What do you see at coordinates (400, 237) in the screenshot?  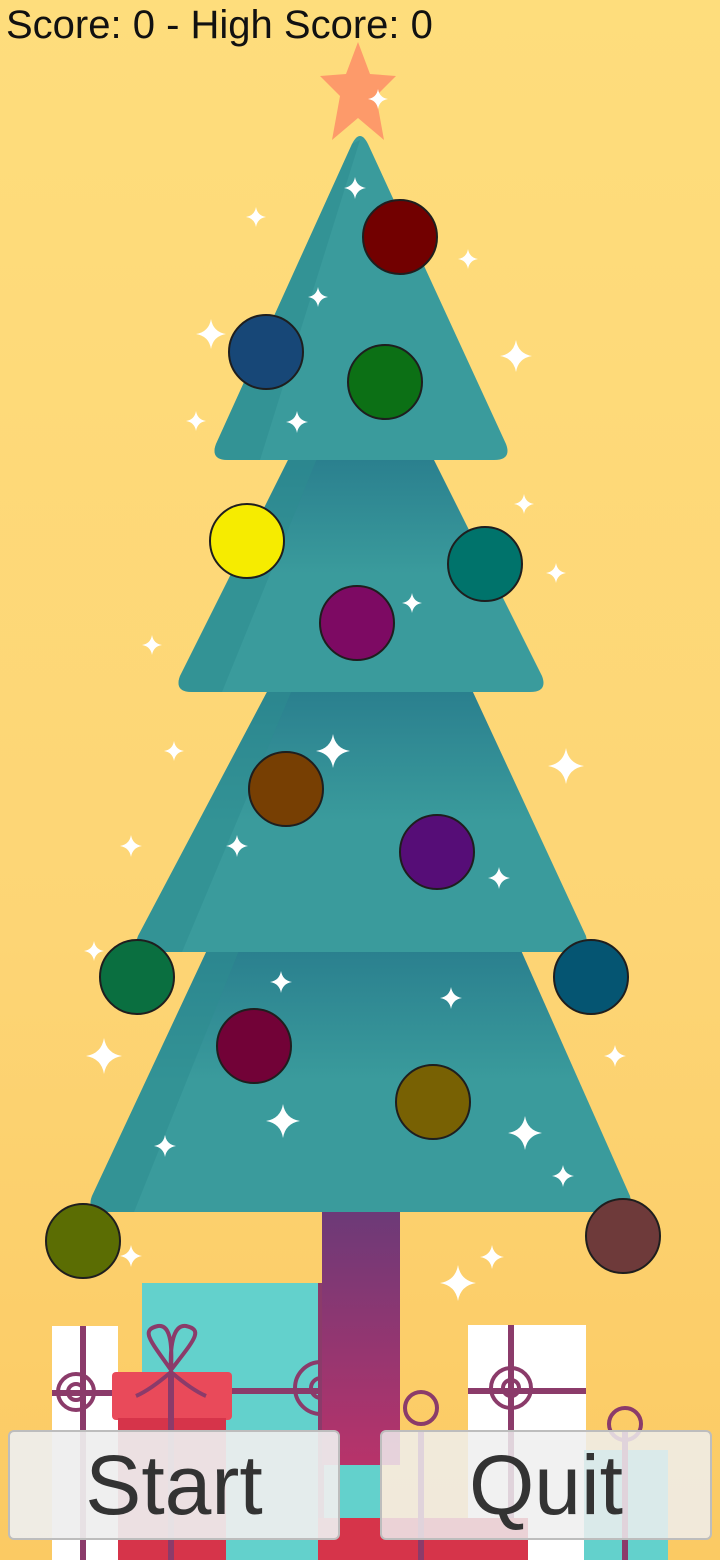 I see `ornament-dark-red` at bounding box center [400, 237].